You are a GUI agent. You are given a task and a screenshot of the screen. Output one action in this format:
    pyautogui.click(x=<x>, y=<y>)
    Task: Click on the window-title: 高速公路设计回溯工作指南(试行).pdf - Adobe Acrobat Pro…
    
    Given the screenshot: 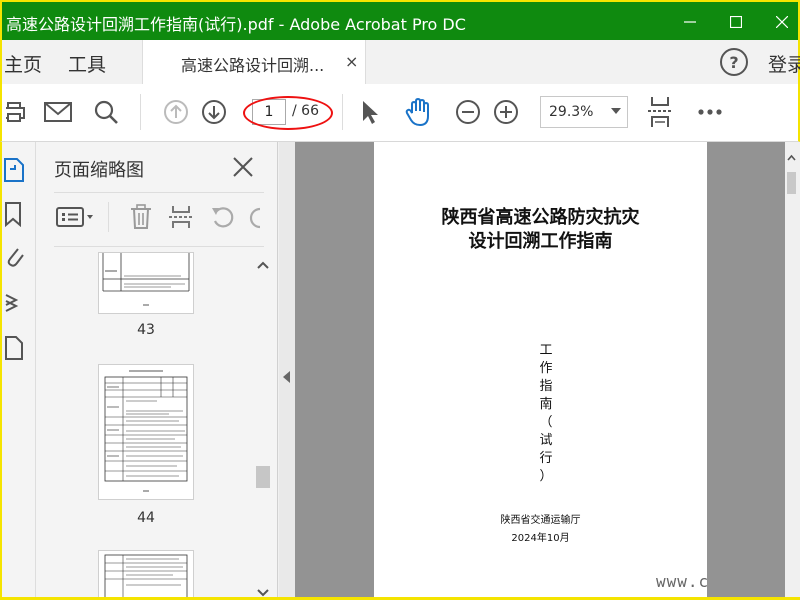 What is the action you would take?
    pyautogui.click(x=236, y=24)
    